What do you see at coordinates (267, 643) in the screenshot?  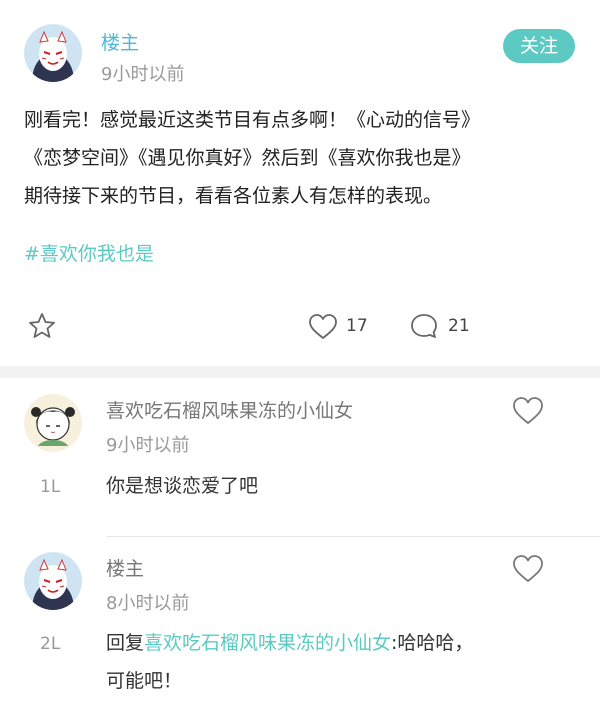 I see `reply-mention-link: 喜欢吃石榴风味果冻的小仙女` at bounding box center [267, 643].